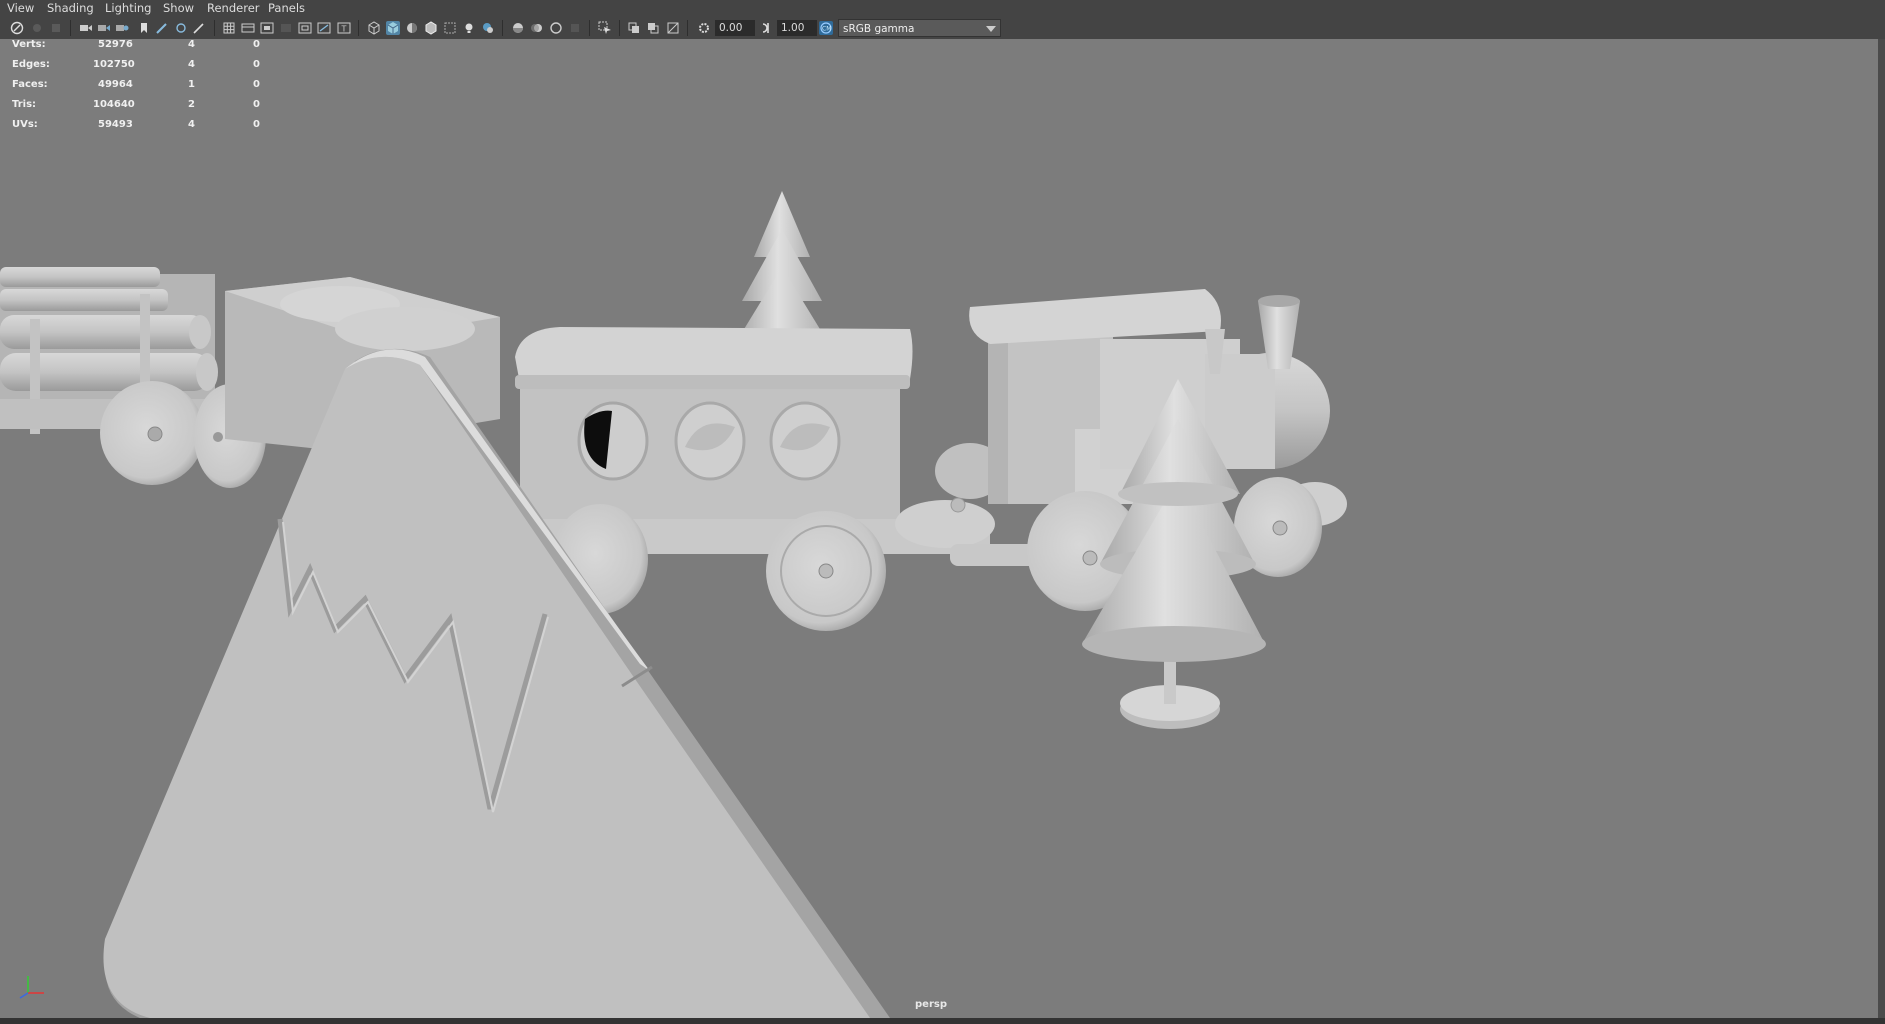 This screenshot has width=1885, height=1024. I want to click on xray-joints-icon, so click(634, 28).